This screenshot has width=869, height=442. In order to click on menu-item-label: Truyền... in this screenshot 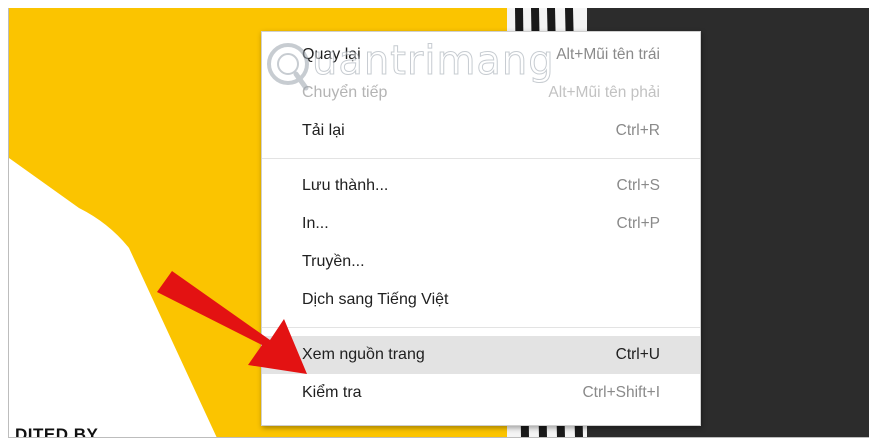, I will do `click(333, 261)`.